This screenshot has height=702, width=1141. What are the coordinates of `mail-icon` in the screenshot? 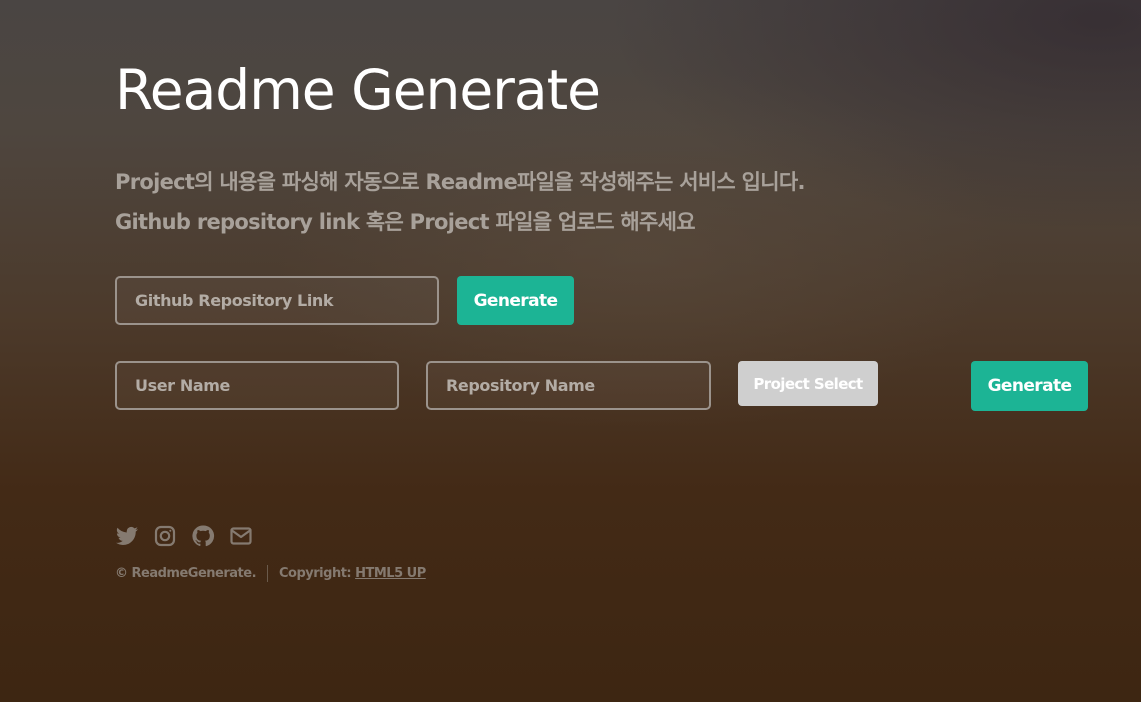 It's located at (241, 536).